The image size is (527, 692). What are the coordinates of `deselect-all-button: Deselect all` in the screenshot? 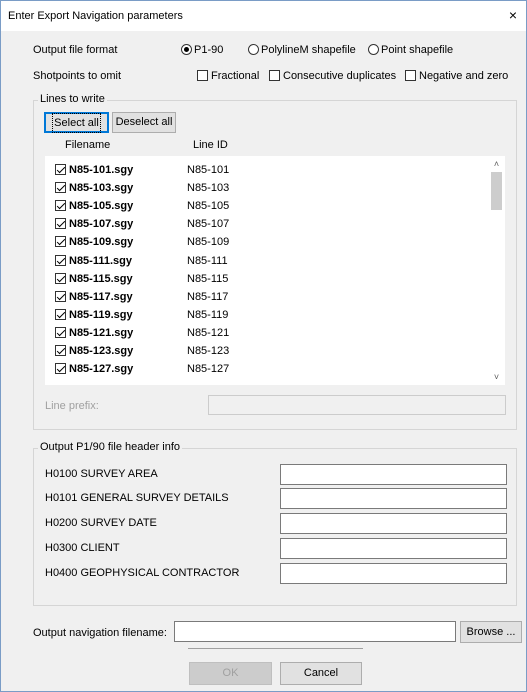 It's located at (144, 122).